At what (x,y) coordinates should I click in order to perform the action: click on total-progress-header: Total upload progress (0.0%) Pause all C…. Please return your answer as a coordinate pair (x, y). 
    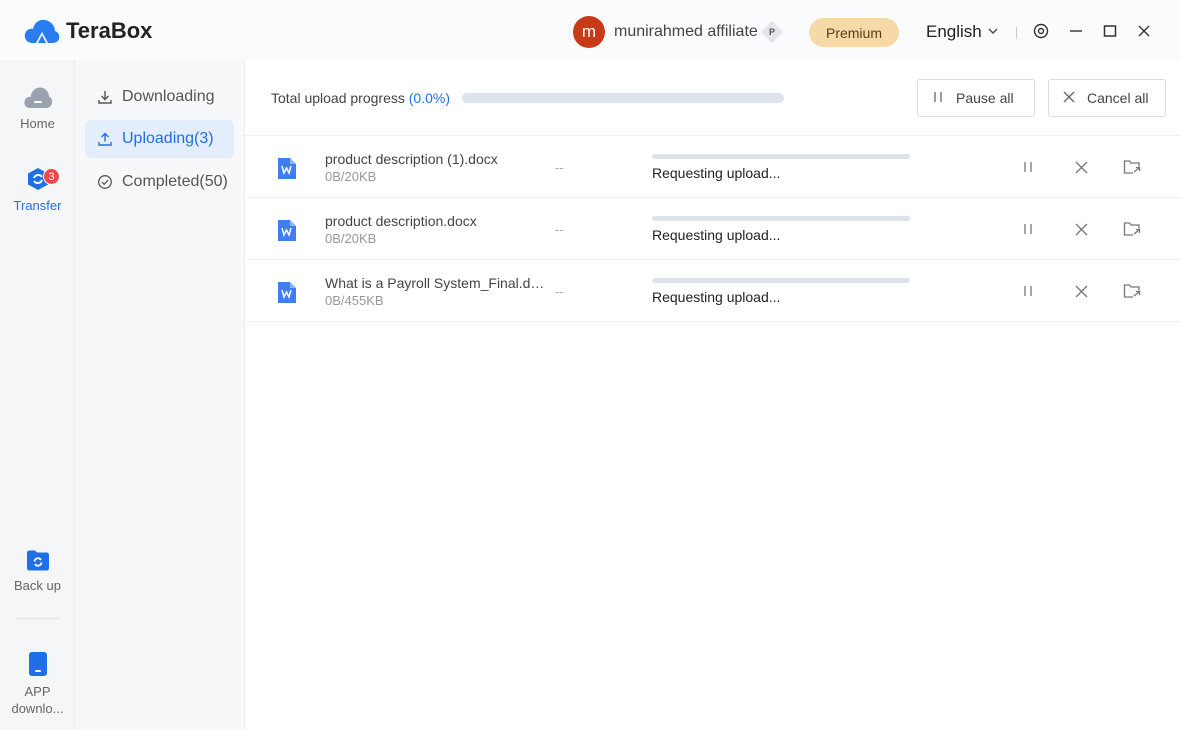
    Looking at the image, I should click on (713, 98).